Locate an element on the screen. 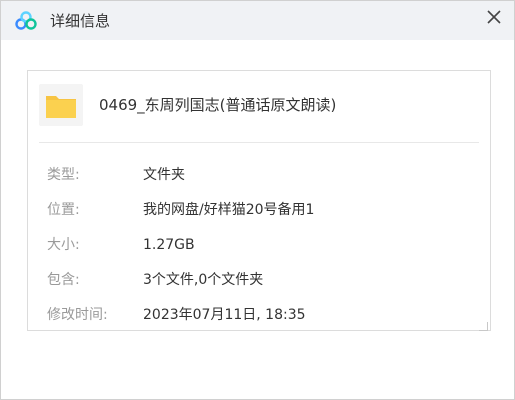 This screenshot has height=400, width=515. title-bar: 详细信息 is located at coordinates (257, 20).